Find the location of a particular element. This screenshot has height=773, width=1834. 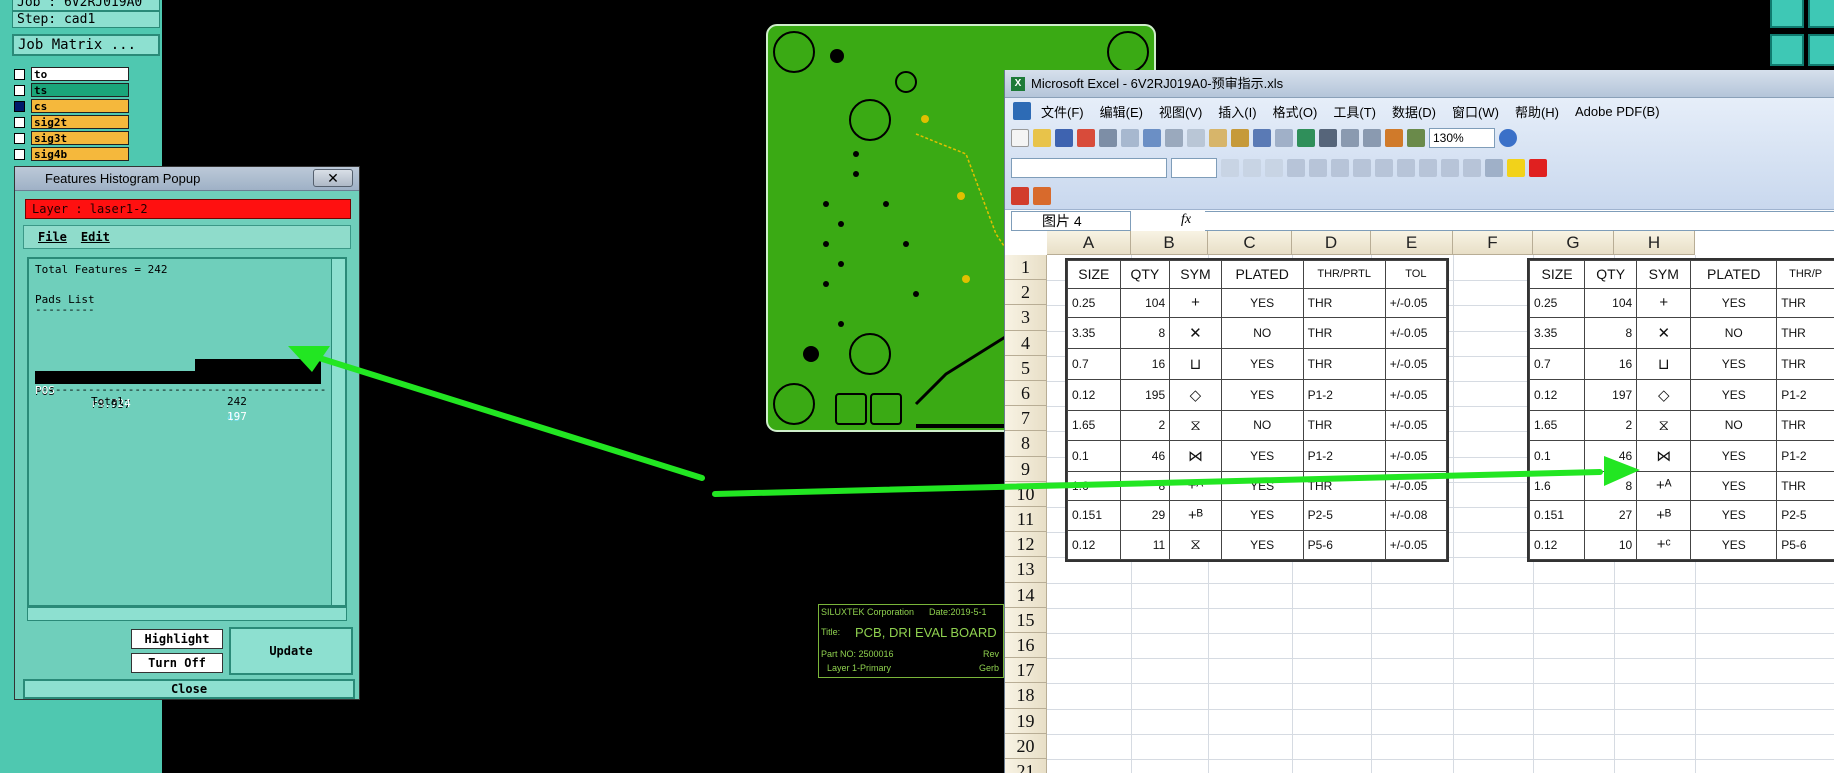

row-header: 8 is located at coordinates (1026, 444).